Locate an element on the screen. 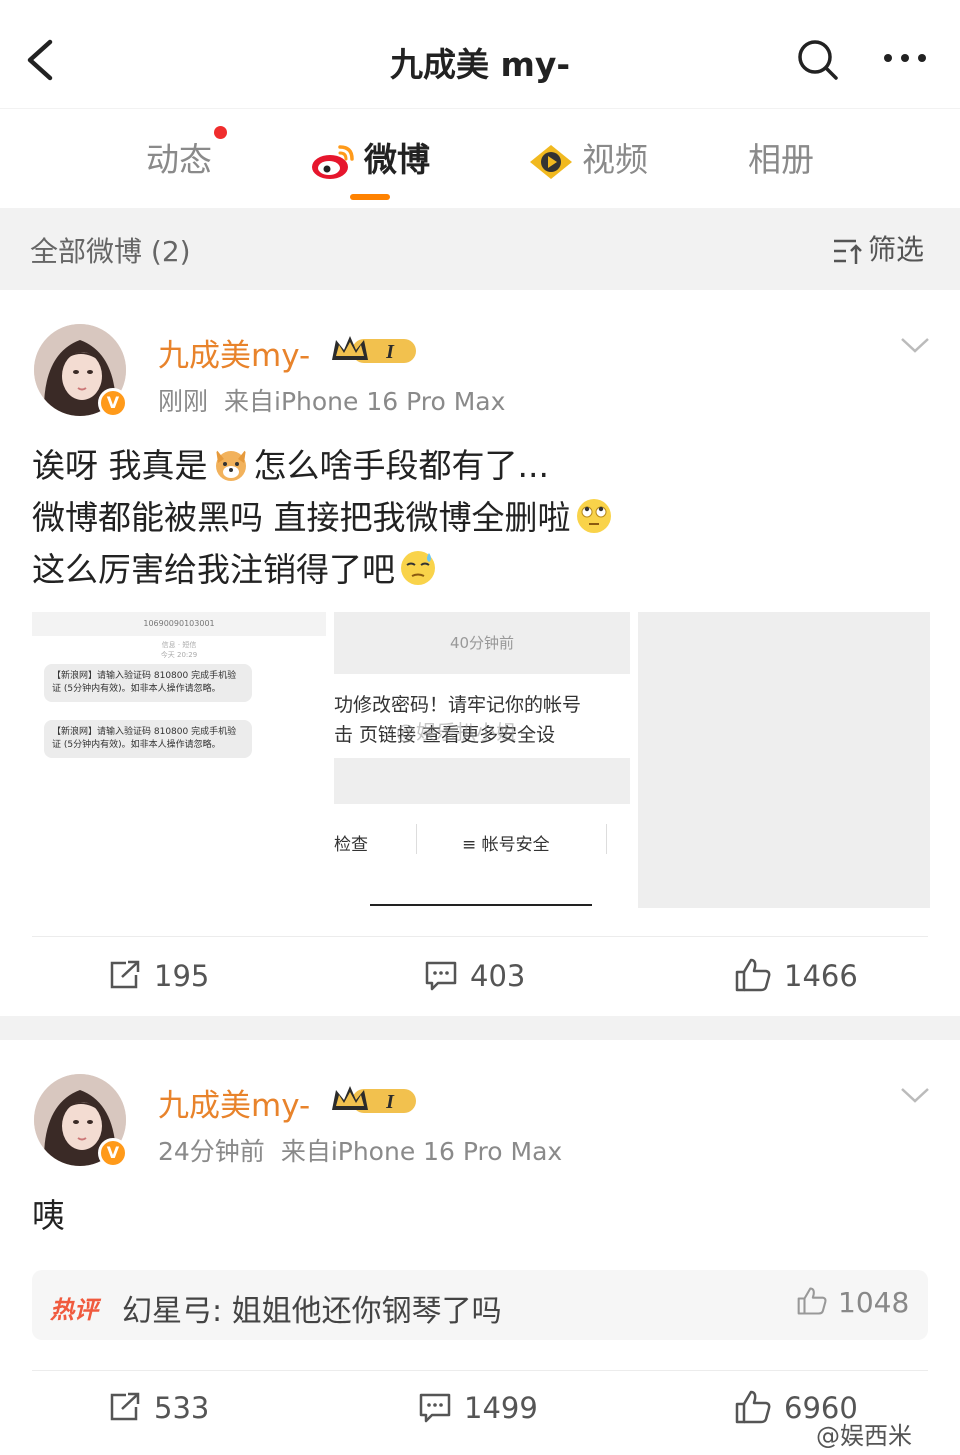 The height and width of the screenshot is (1455, 960). sms-subtitle-line: 信息 · 短信 is located at coordinates (179, 645).